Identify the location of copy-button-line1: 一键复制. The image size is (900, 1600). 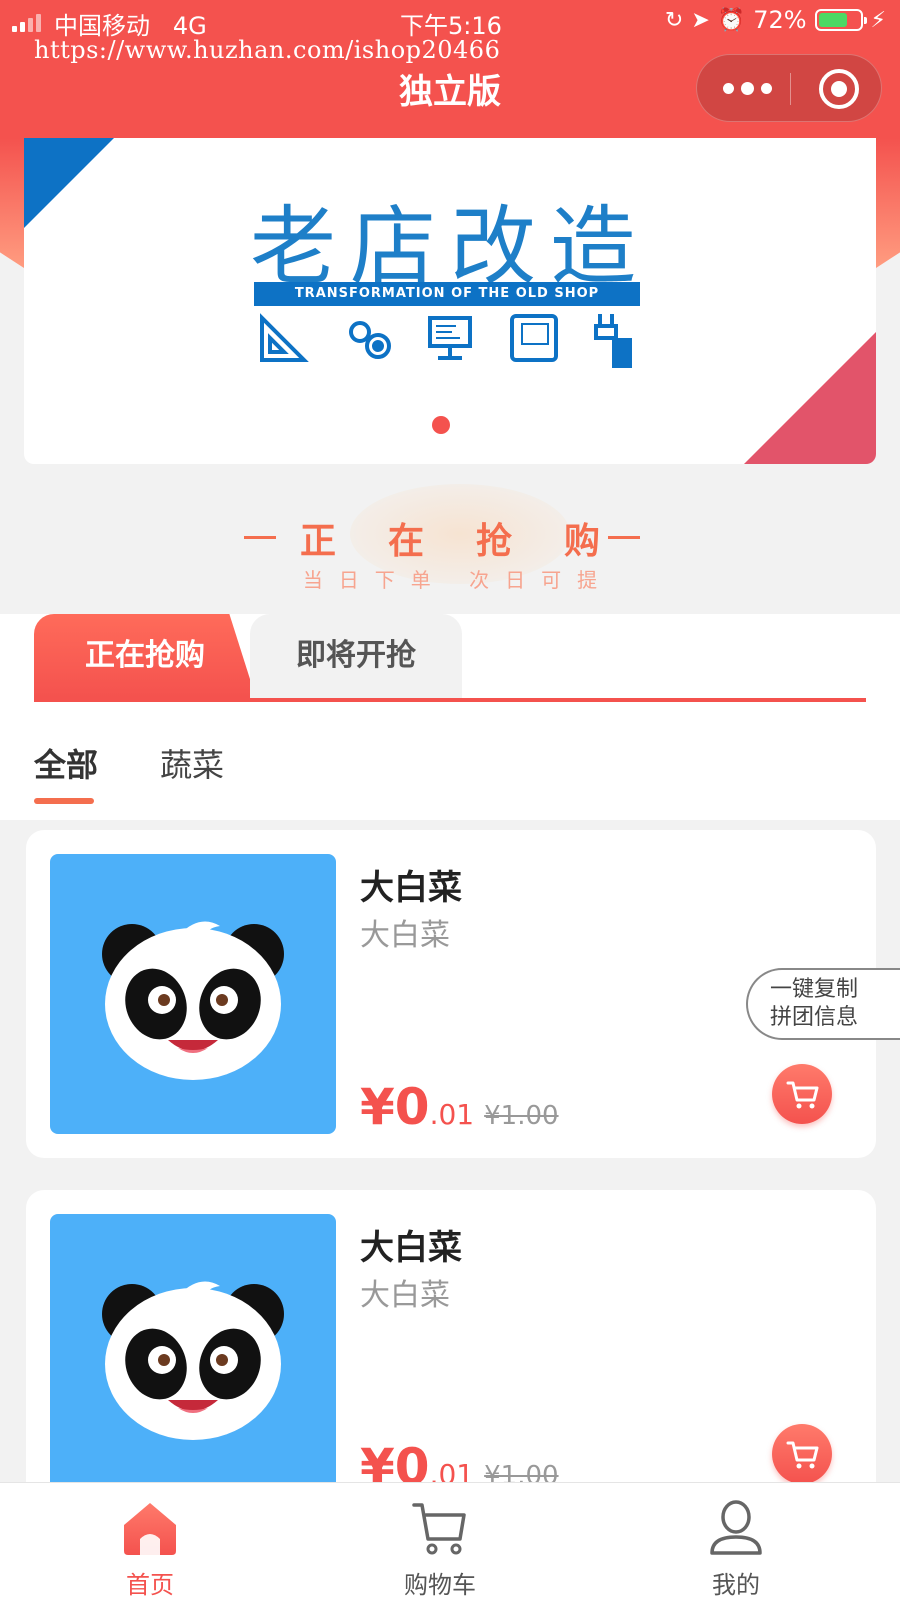
(814, 989).